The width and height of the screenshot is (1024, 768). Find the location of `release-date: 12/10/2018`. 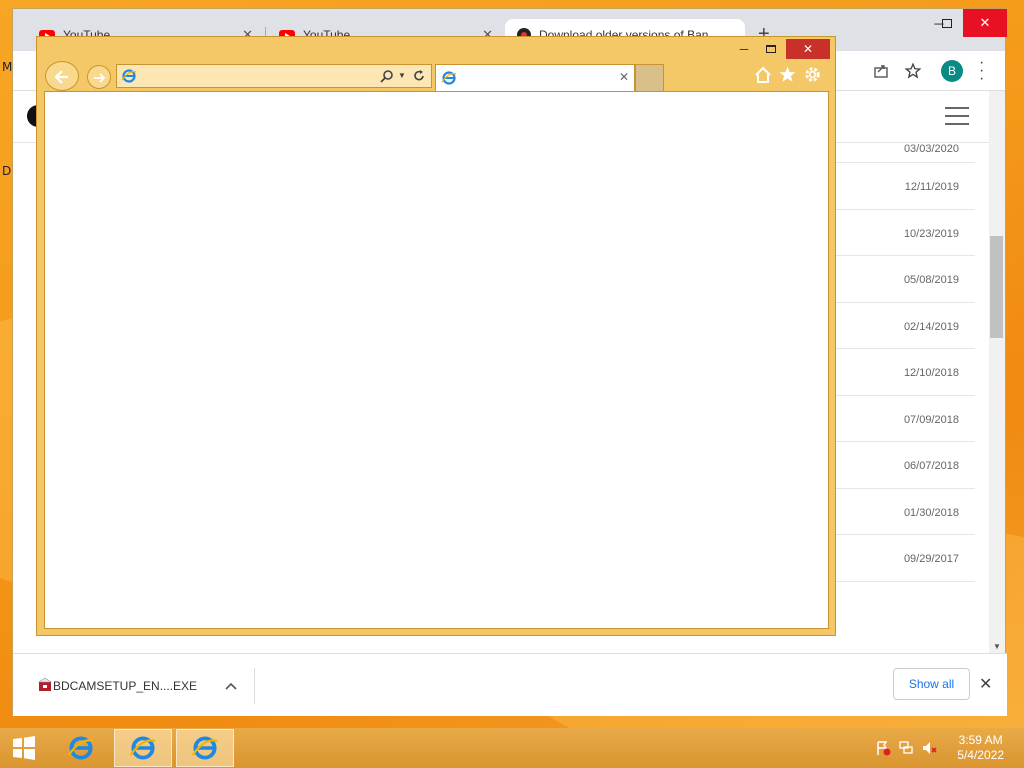

release-date: 12/10/2018 is located at coordinates (931, 373).